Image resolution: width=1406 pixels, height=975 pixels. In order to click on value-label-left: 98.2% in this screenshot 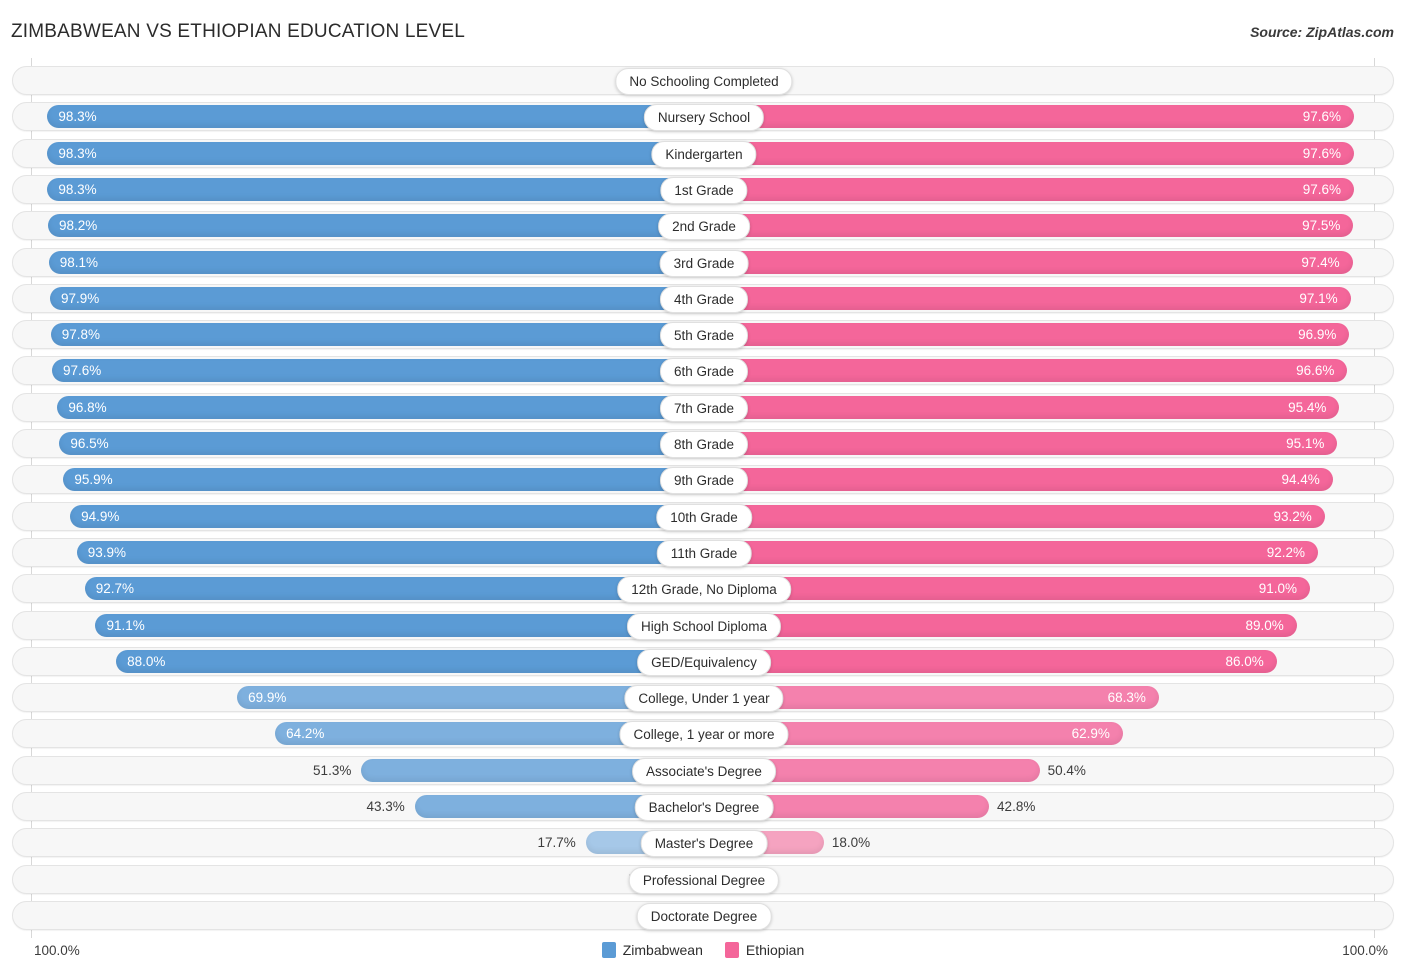, I will do `click(78, 226)`.